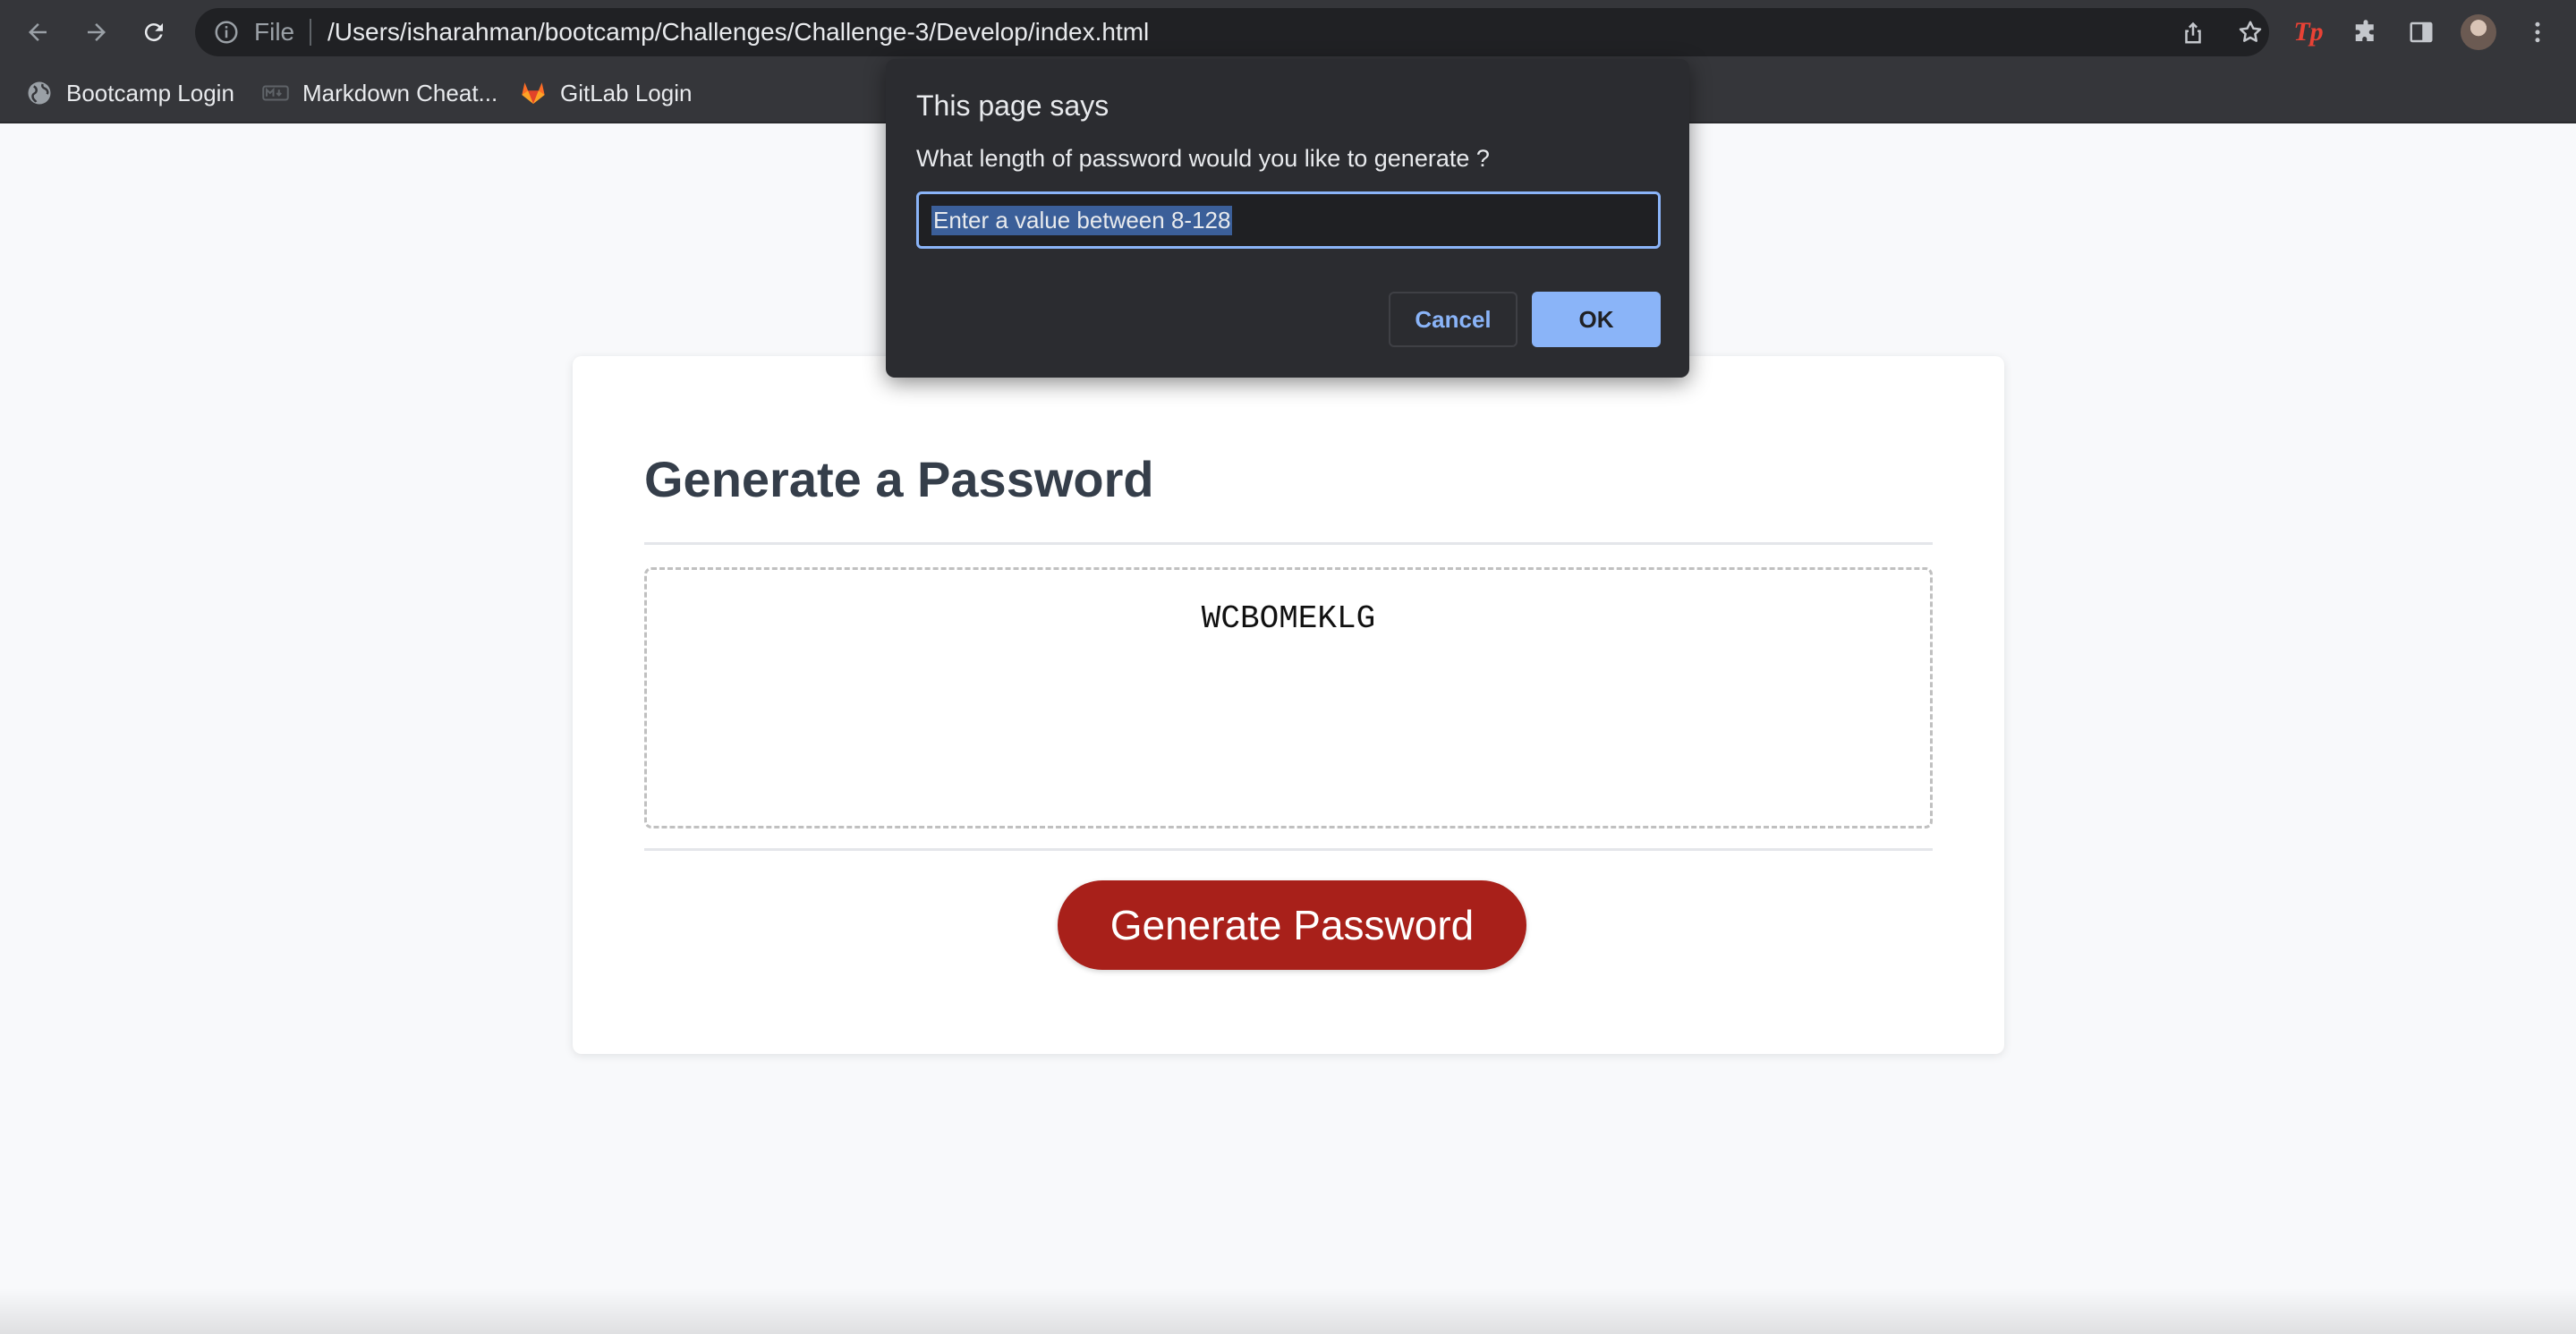  Describe the element at coordinates (626, 92) in the screenshot. I see `bookmark-label: GitLab Login` at that location.